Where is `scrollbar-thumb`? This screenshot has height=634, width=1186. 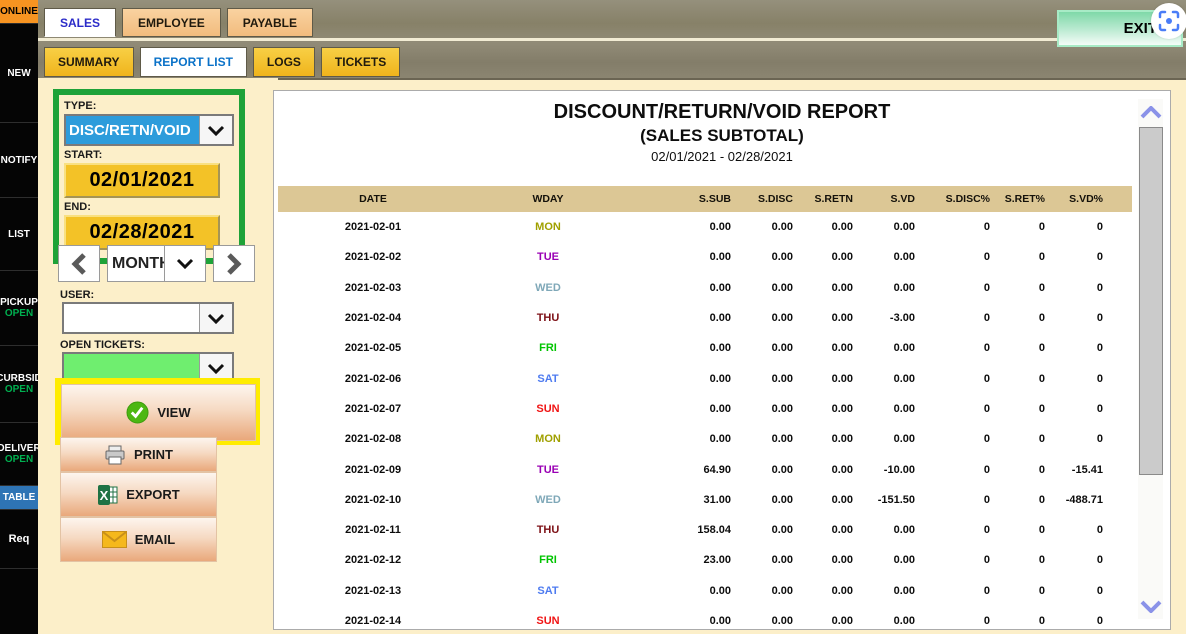
scrollbar-thumb is located at coordinates (1151, 301).